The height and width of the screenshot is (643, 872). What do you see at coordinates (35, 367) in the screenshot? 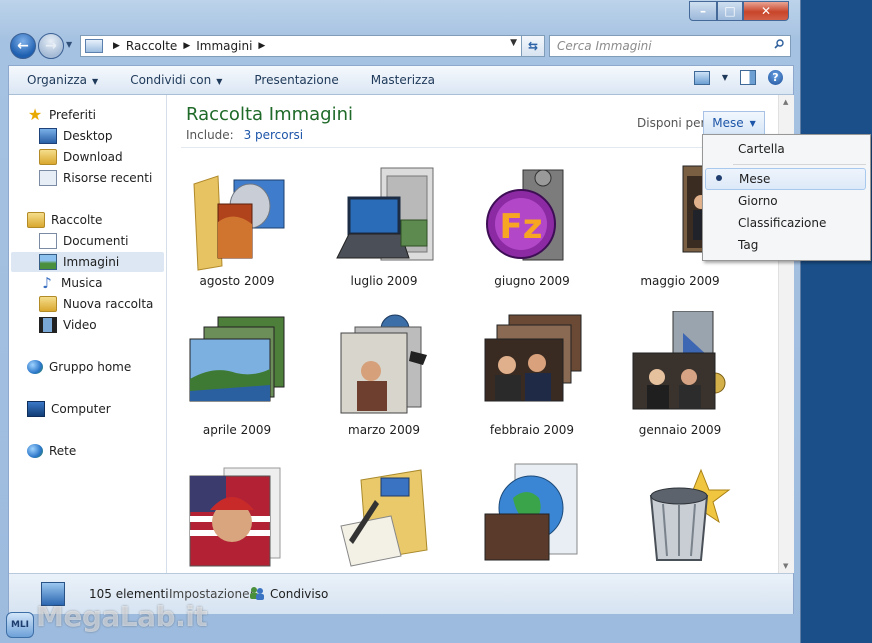
I see `homegroup-icon` at bounding box center [35, 367].